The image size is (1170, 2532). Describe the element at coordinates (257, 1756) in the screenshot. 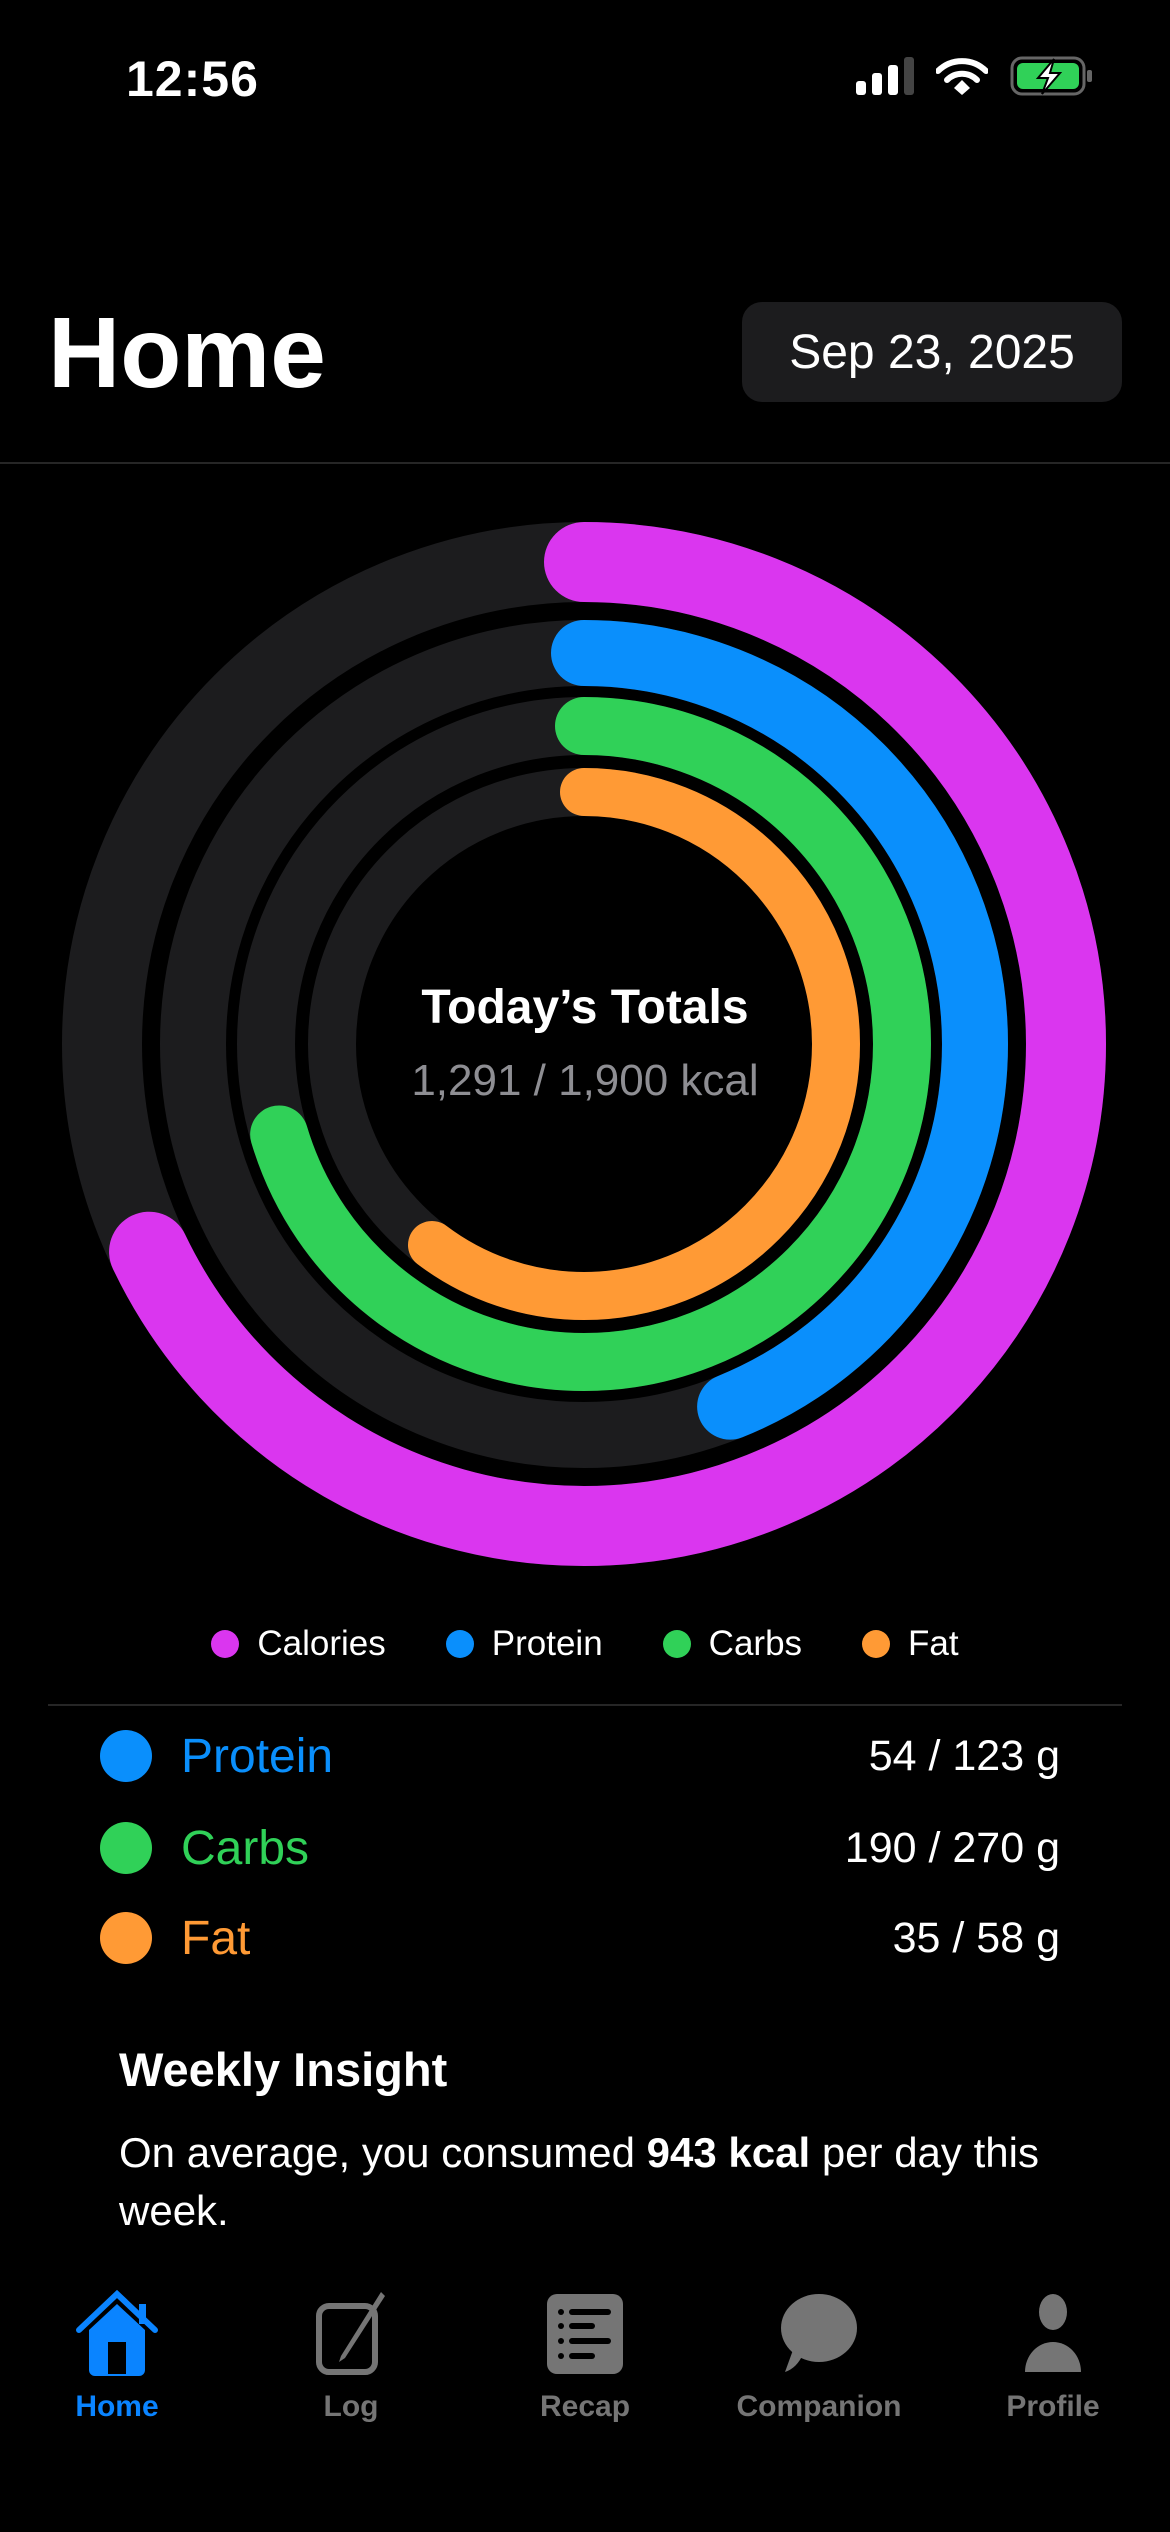

I see `macro-label: Protein` at that location.